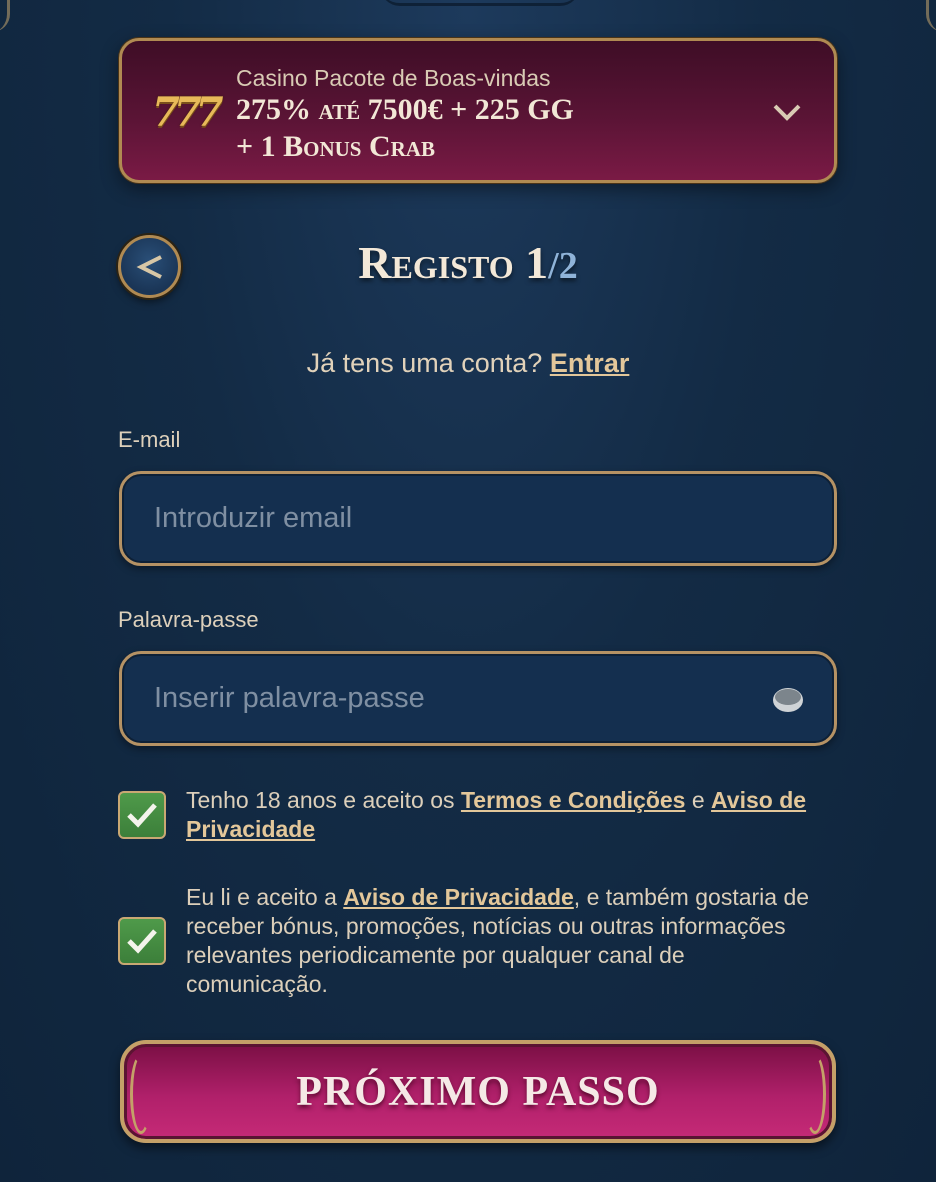  I want to click on marketing-privacy-link: Aviso de Privacidade, so click(458, 897).